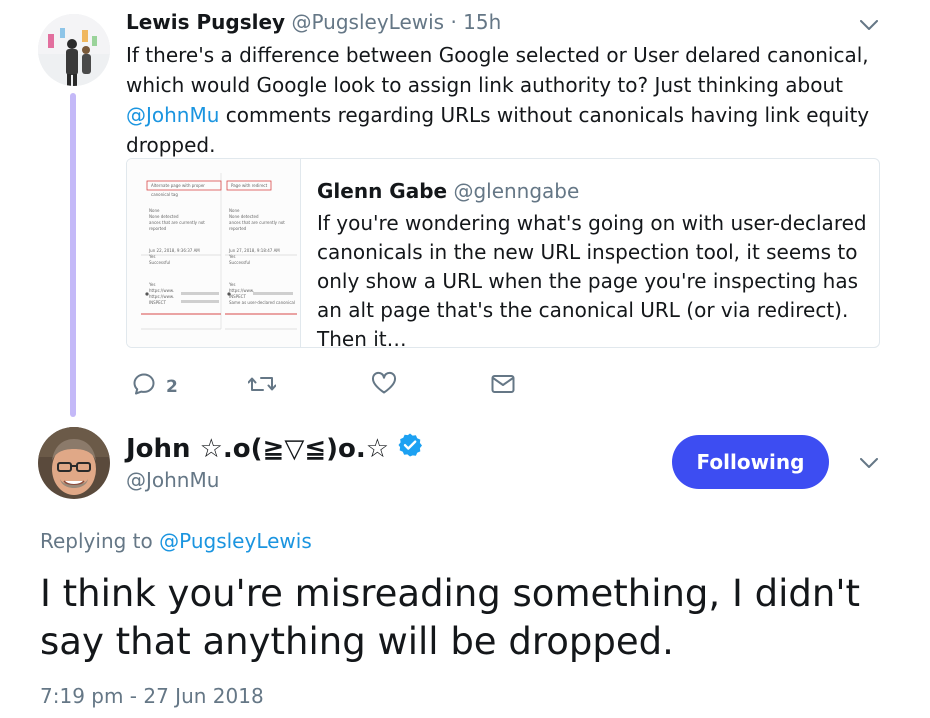 The width and height of the screenshot is (930, 718). Describe the element at coordinates (750, 462) in the screenshot. I see `following-button: Following` at that location.